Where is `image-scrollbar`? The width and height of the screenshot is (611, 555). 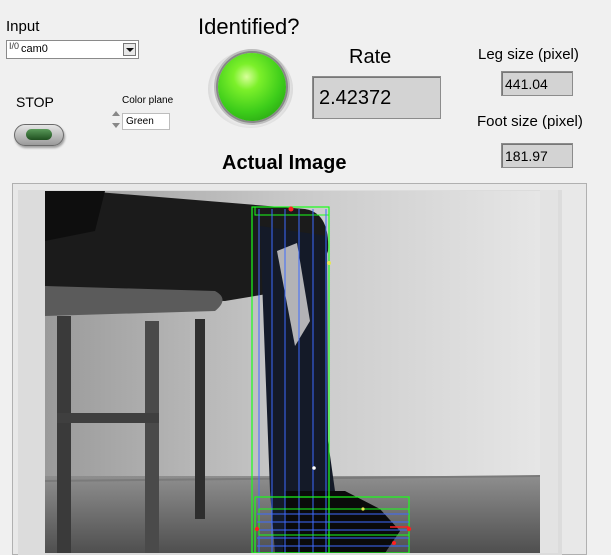 image-scrollbar is located at coordinates (549, 371).